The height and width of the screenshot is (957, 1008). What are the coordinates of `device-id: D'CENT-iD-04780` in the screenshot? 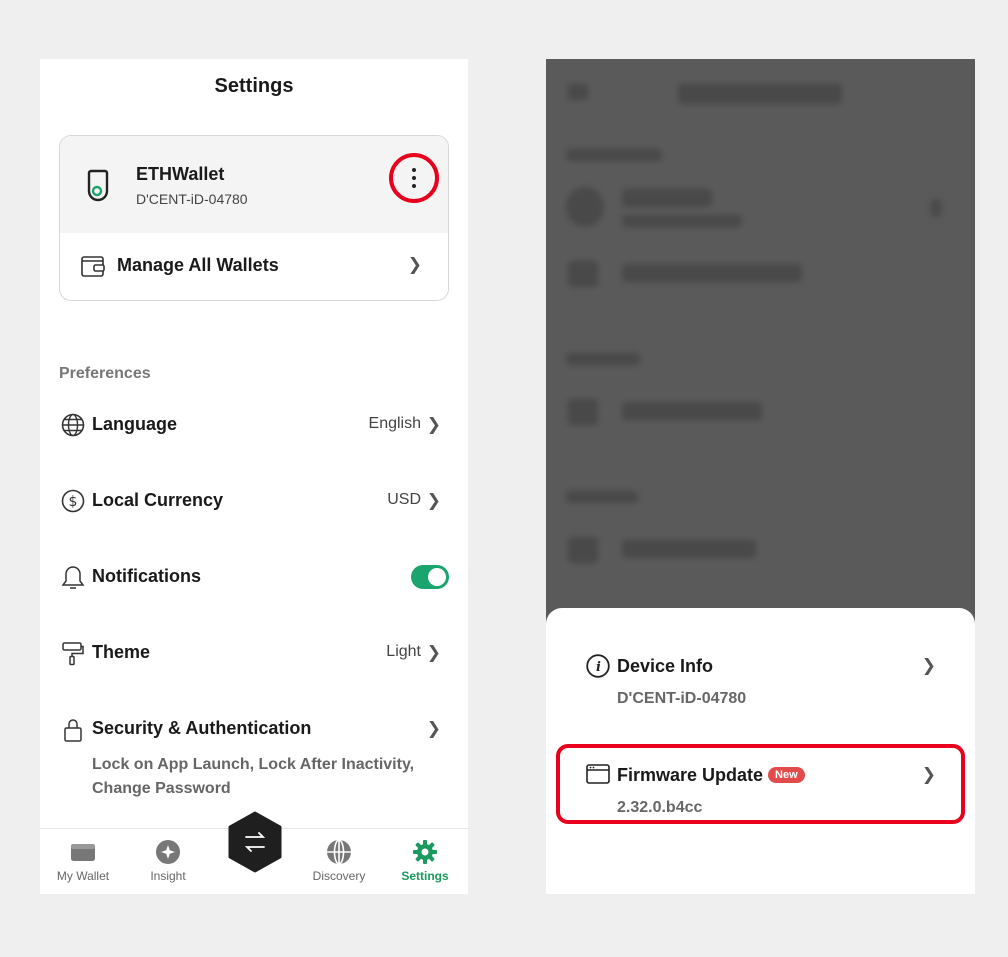 It's located at (682, 698).